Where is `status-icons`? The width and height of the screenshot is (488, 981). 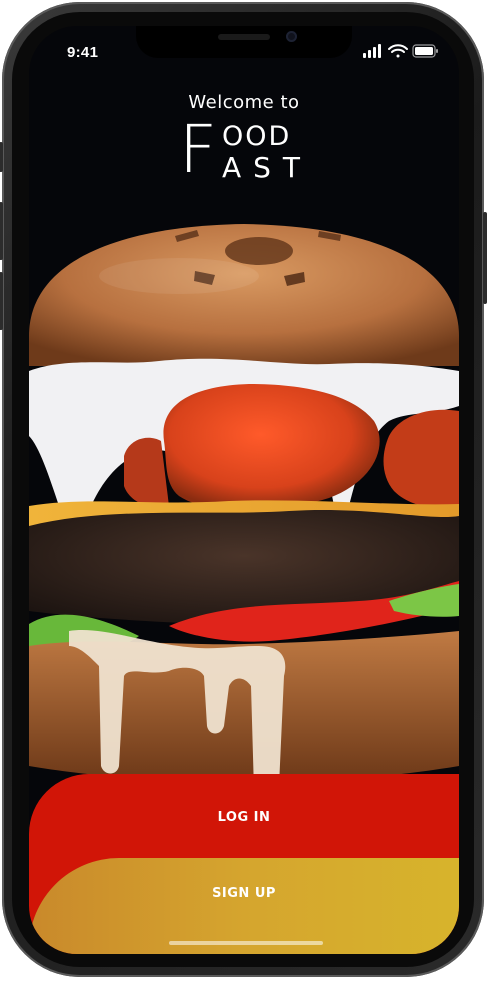
status-icons is located at coordinates (400, 51).